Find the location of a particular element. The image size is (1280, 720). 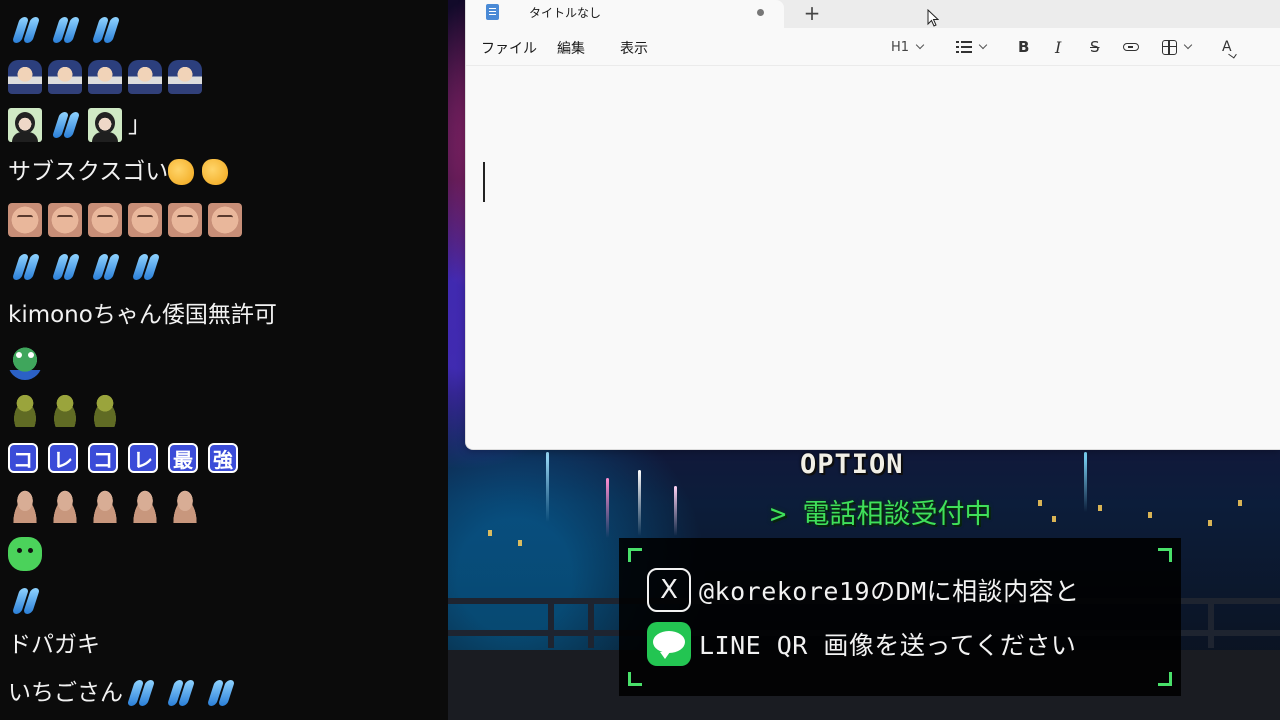

chat-message-text: kimonoちゃん倭国無許可 is located at coordinates (142, 315).